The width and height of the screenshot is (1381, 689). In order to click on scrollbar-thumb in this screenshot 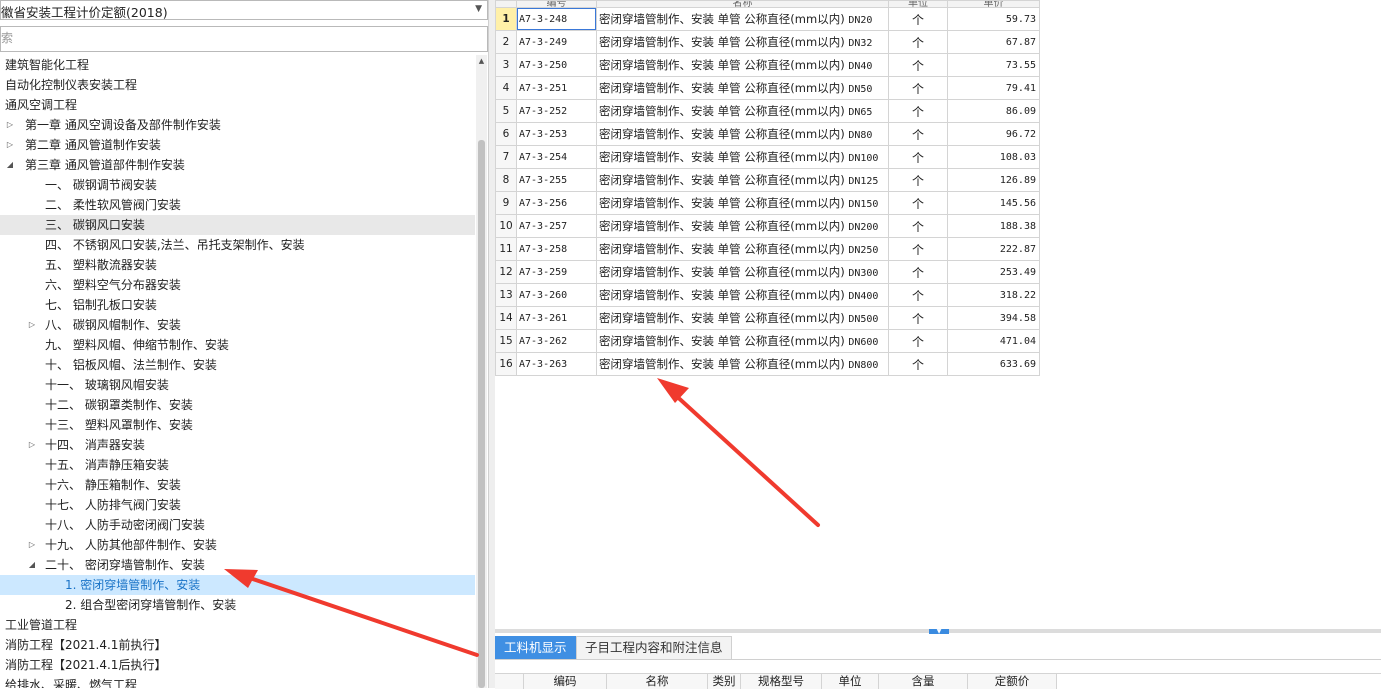, I will do `click(481, 414)`.